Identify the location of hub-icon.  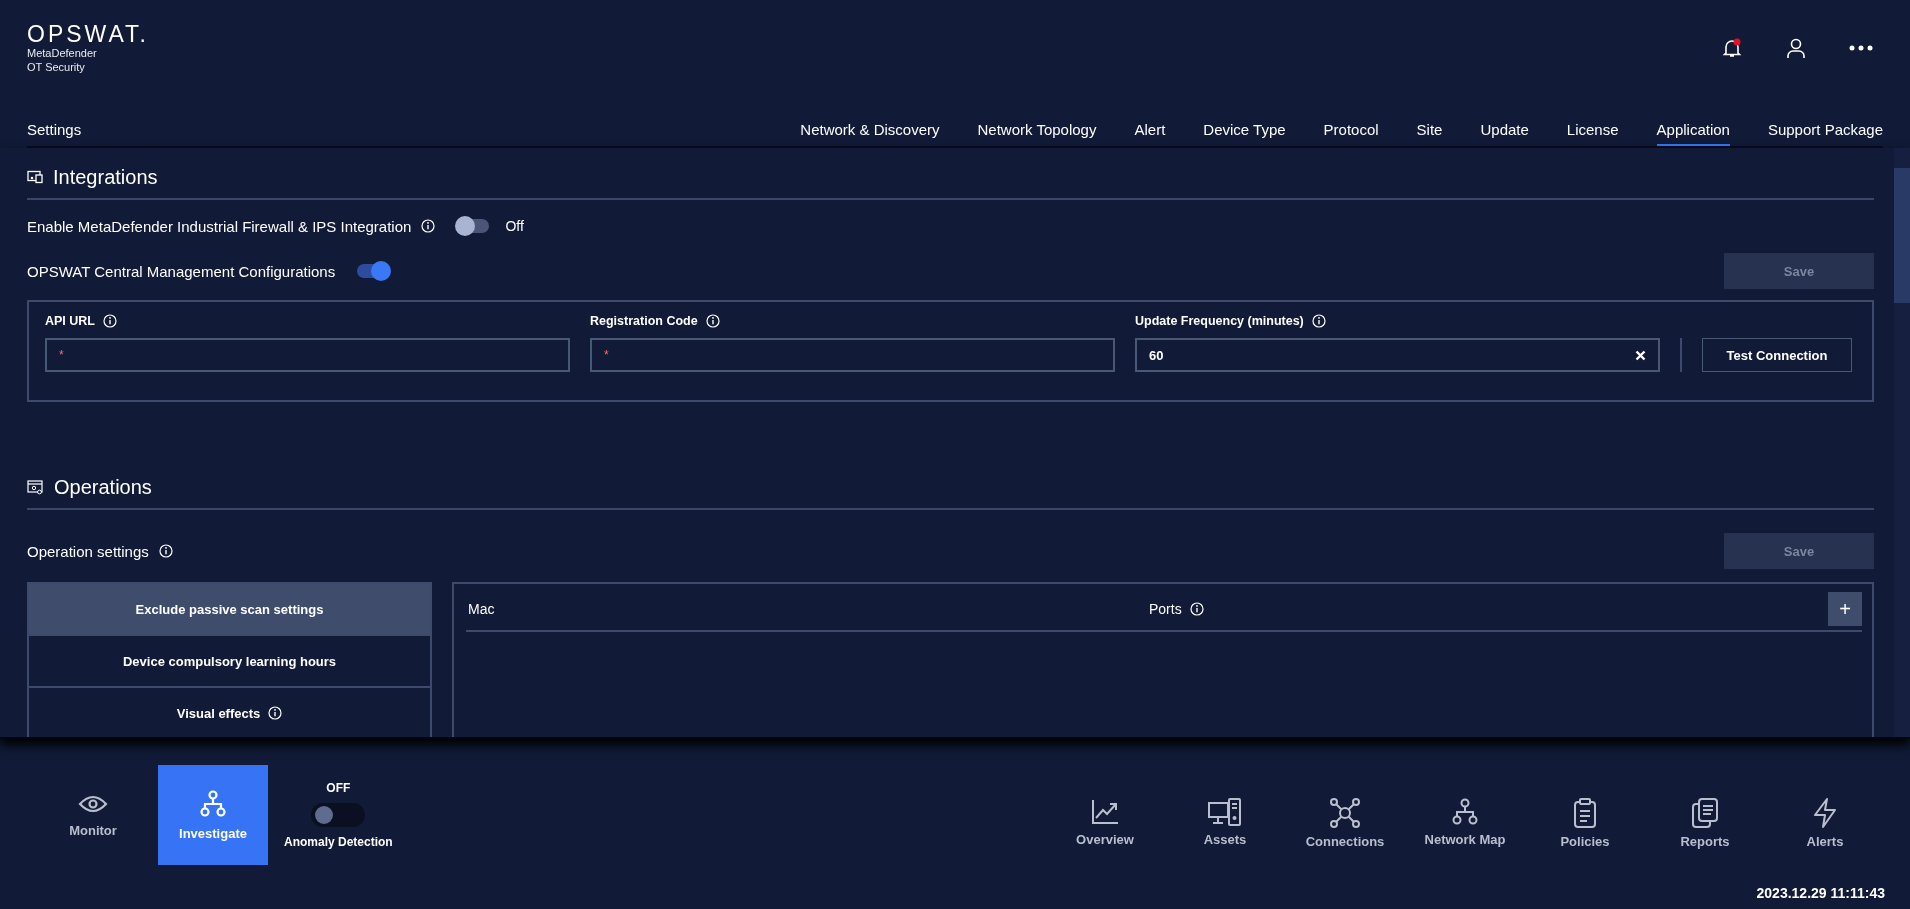
(1345, 813).